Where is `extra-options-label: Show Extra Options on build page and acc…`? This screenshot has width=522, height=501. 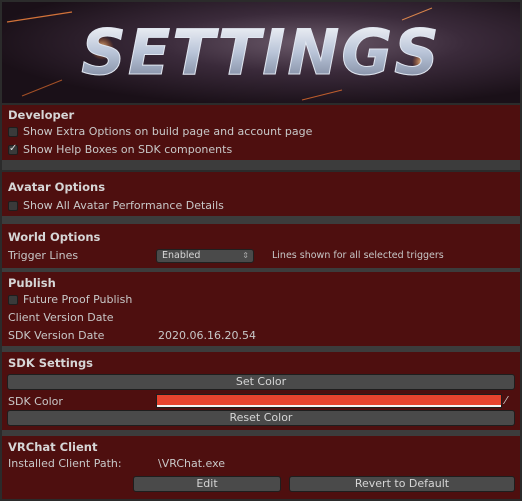 extra-options-label: Show Extra Options on build page and acc… is located at coordinates (168, 131).